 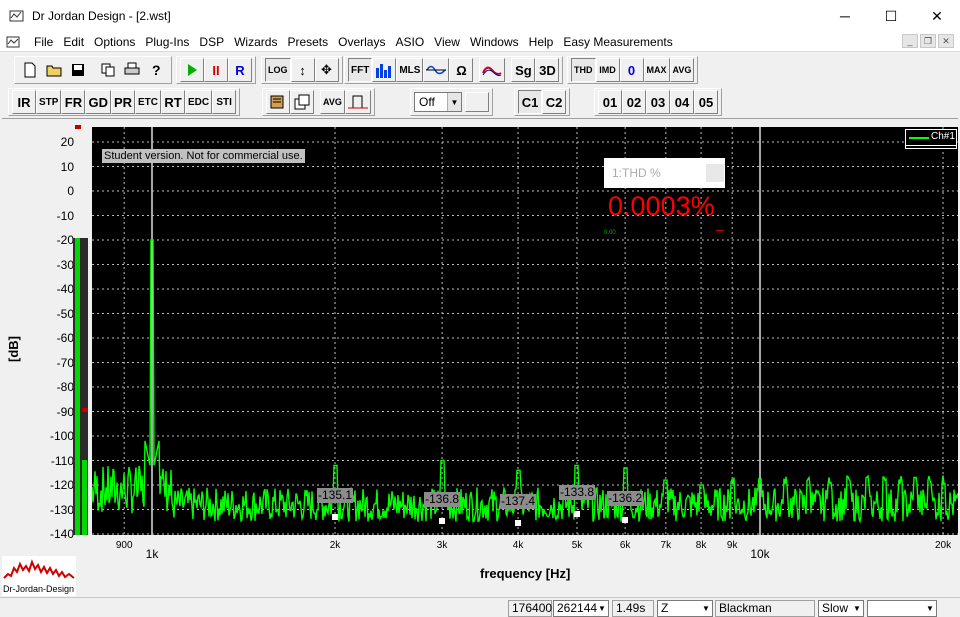 I want to click on play-button, so click(x=192, y=70).